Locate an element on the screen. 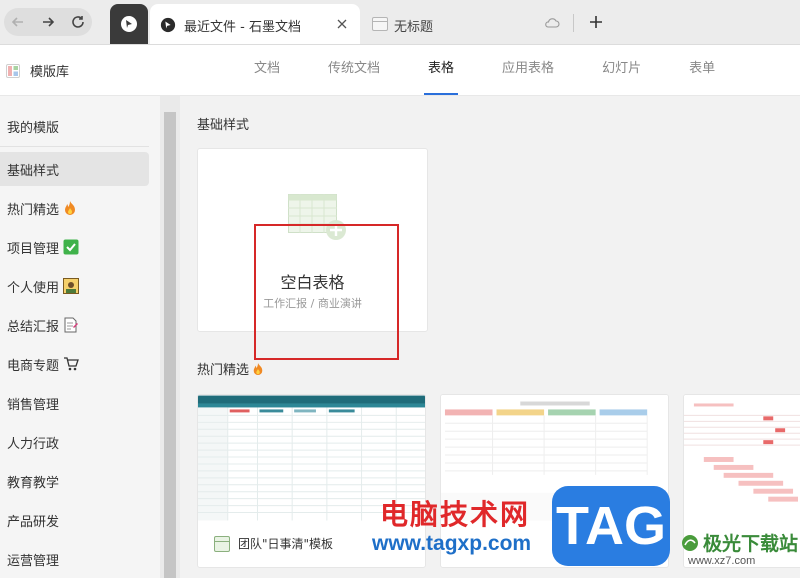 The height and width of the screenshot is (578, 800). template-label: 团队"日事清"模板 is located at coordinates (273, 543).